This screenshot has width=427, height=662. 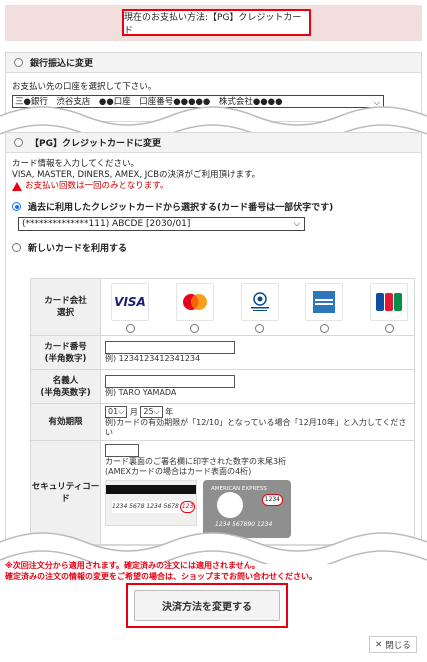 I want to click on expiry-year-unit: 年, so click(x=169, y=412).